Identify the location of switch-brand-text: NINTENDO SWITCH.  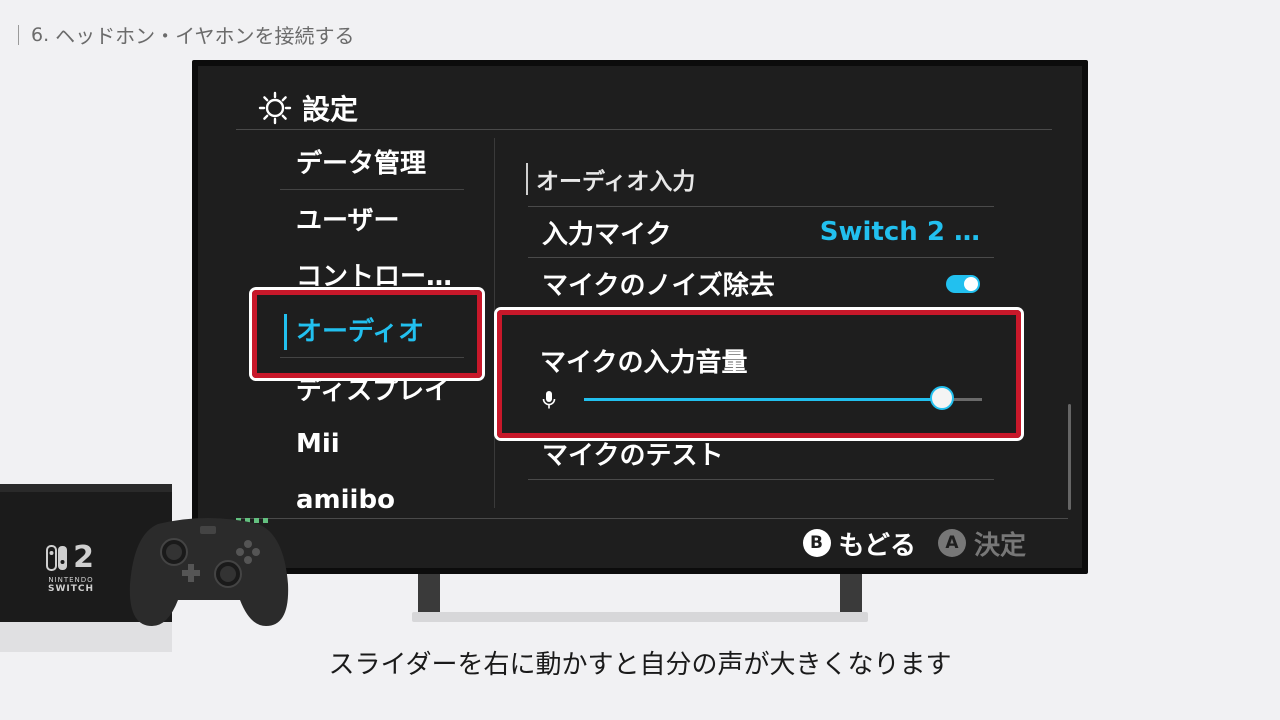
(71, 585).